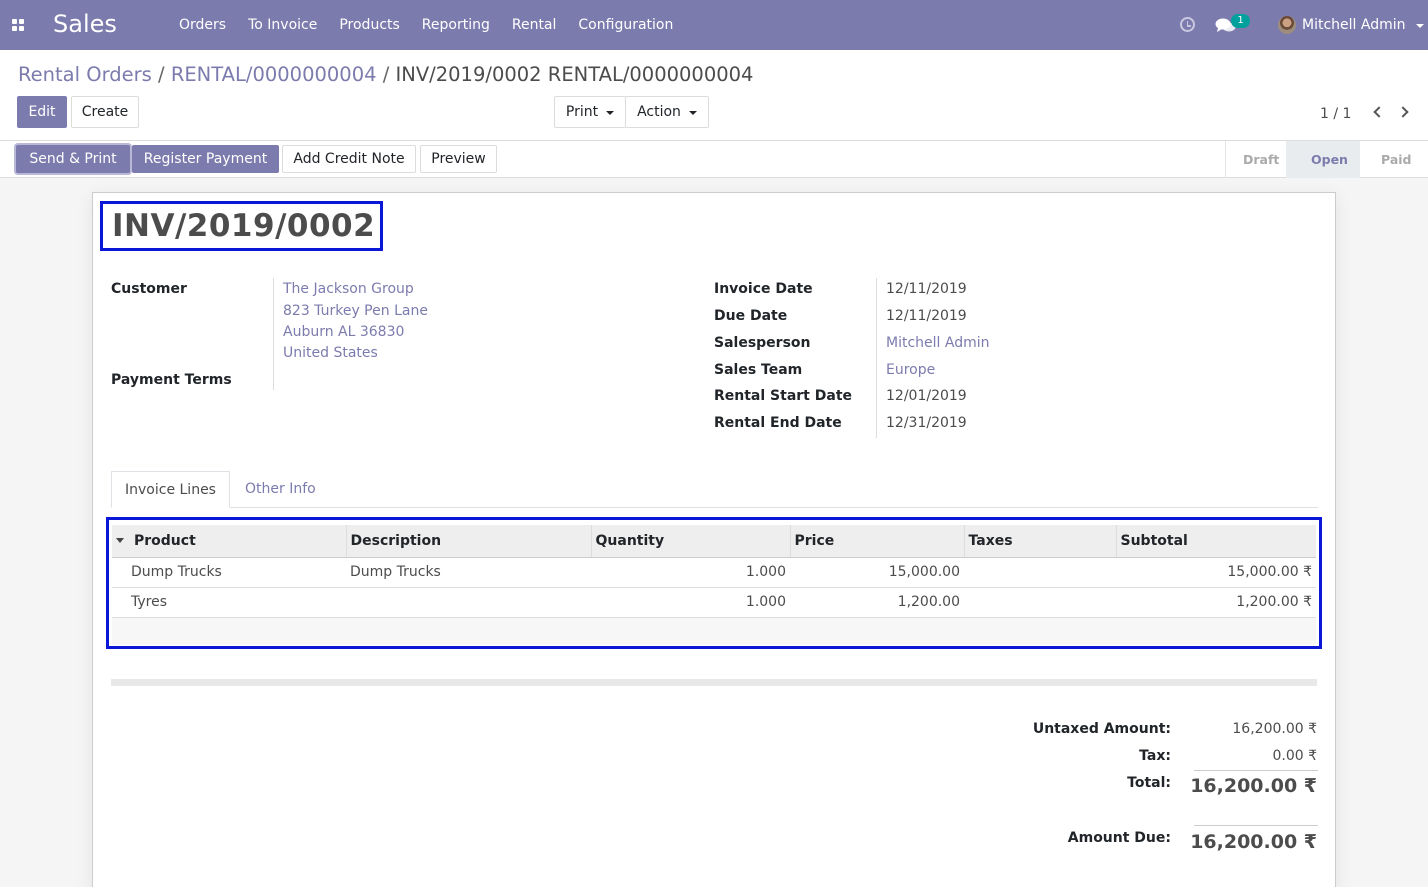  I want to click on cell-subtotal: 15,000.00 ₹, so click(1216, 571).